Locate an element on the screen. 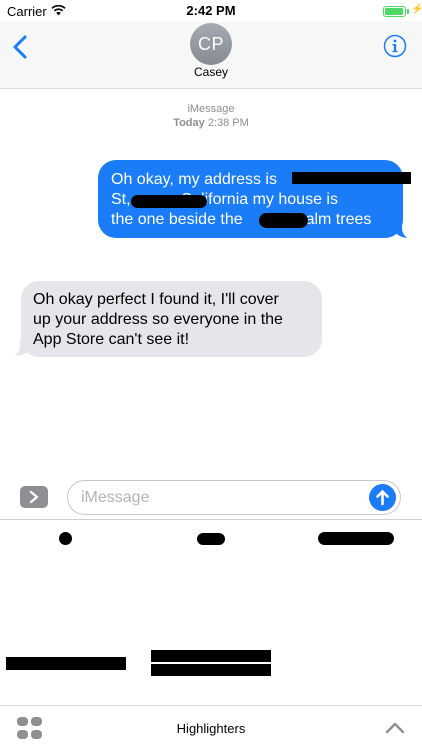 The height and width of the screenshot is (750, 422). message-line: Oh okay perfect I found it, I'll cover is located at coordinates (156, 299).